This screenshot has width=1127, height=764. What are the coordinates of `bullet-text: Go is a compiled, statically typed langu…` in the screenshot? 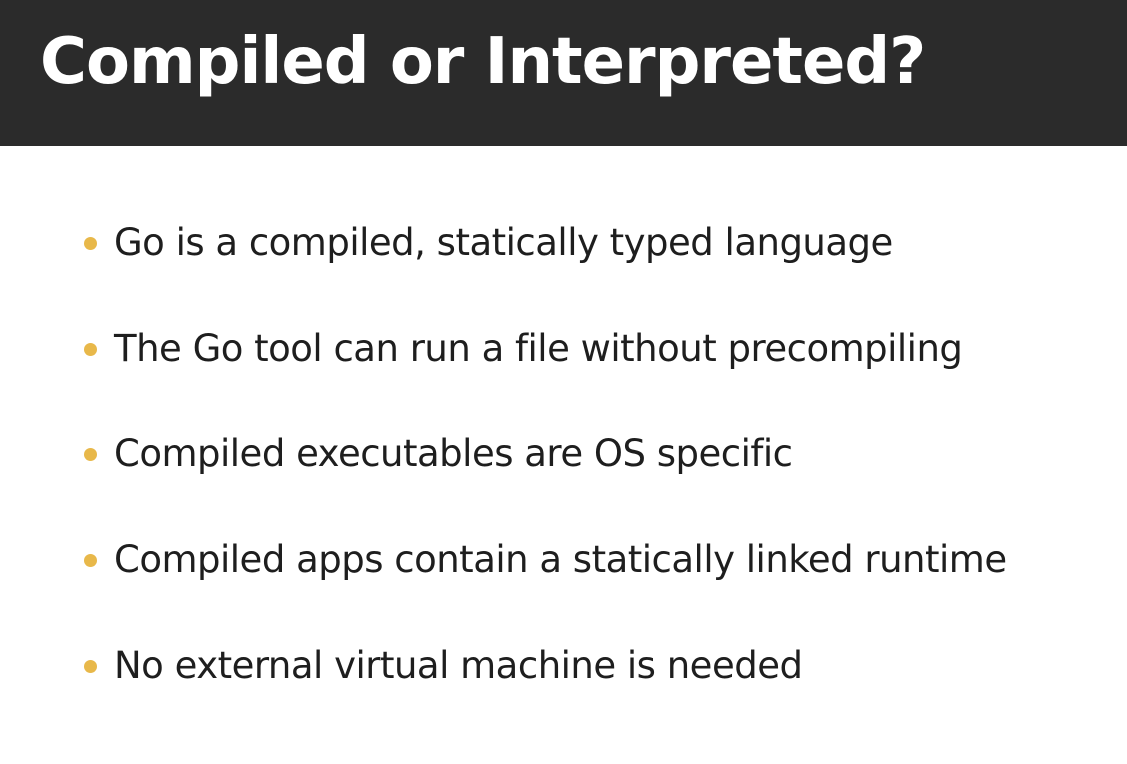 It's located at (503, 242).